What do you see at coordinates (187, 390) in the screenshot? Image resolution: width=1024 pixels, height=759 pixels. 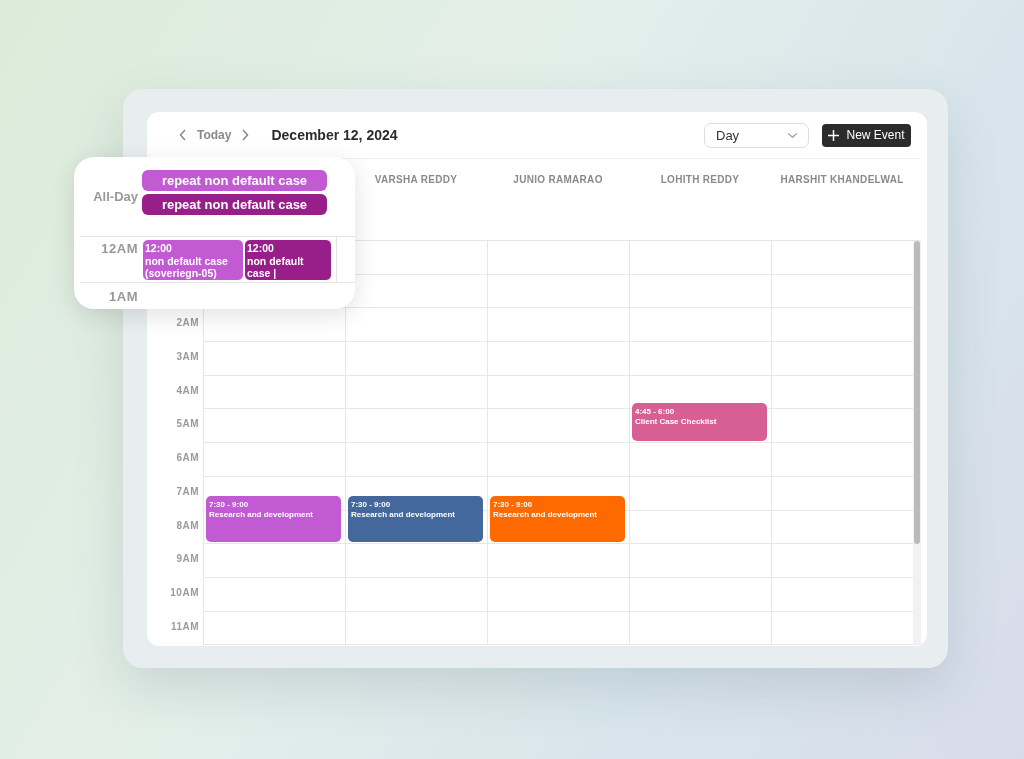 I see `hour-label: 4AM` at bounding box center [187, 390].